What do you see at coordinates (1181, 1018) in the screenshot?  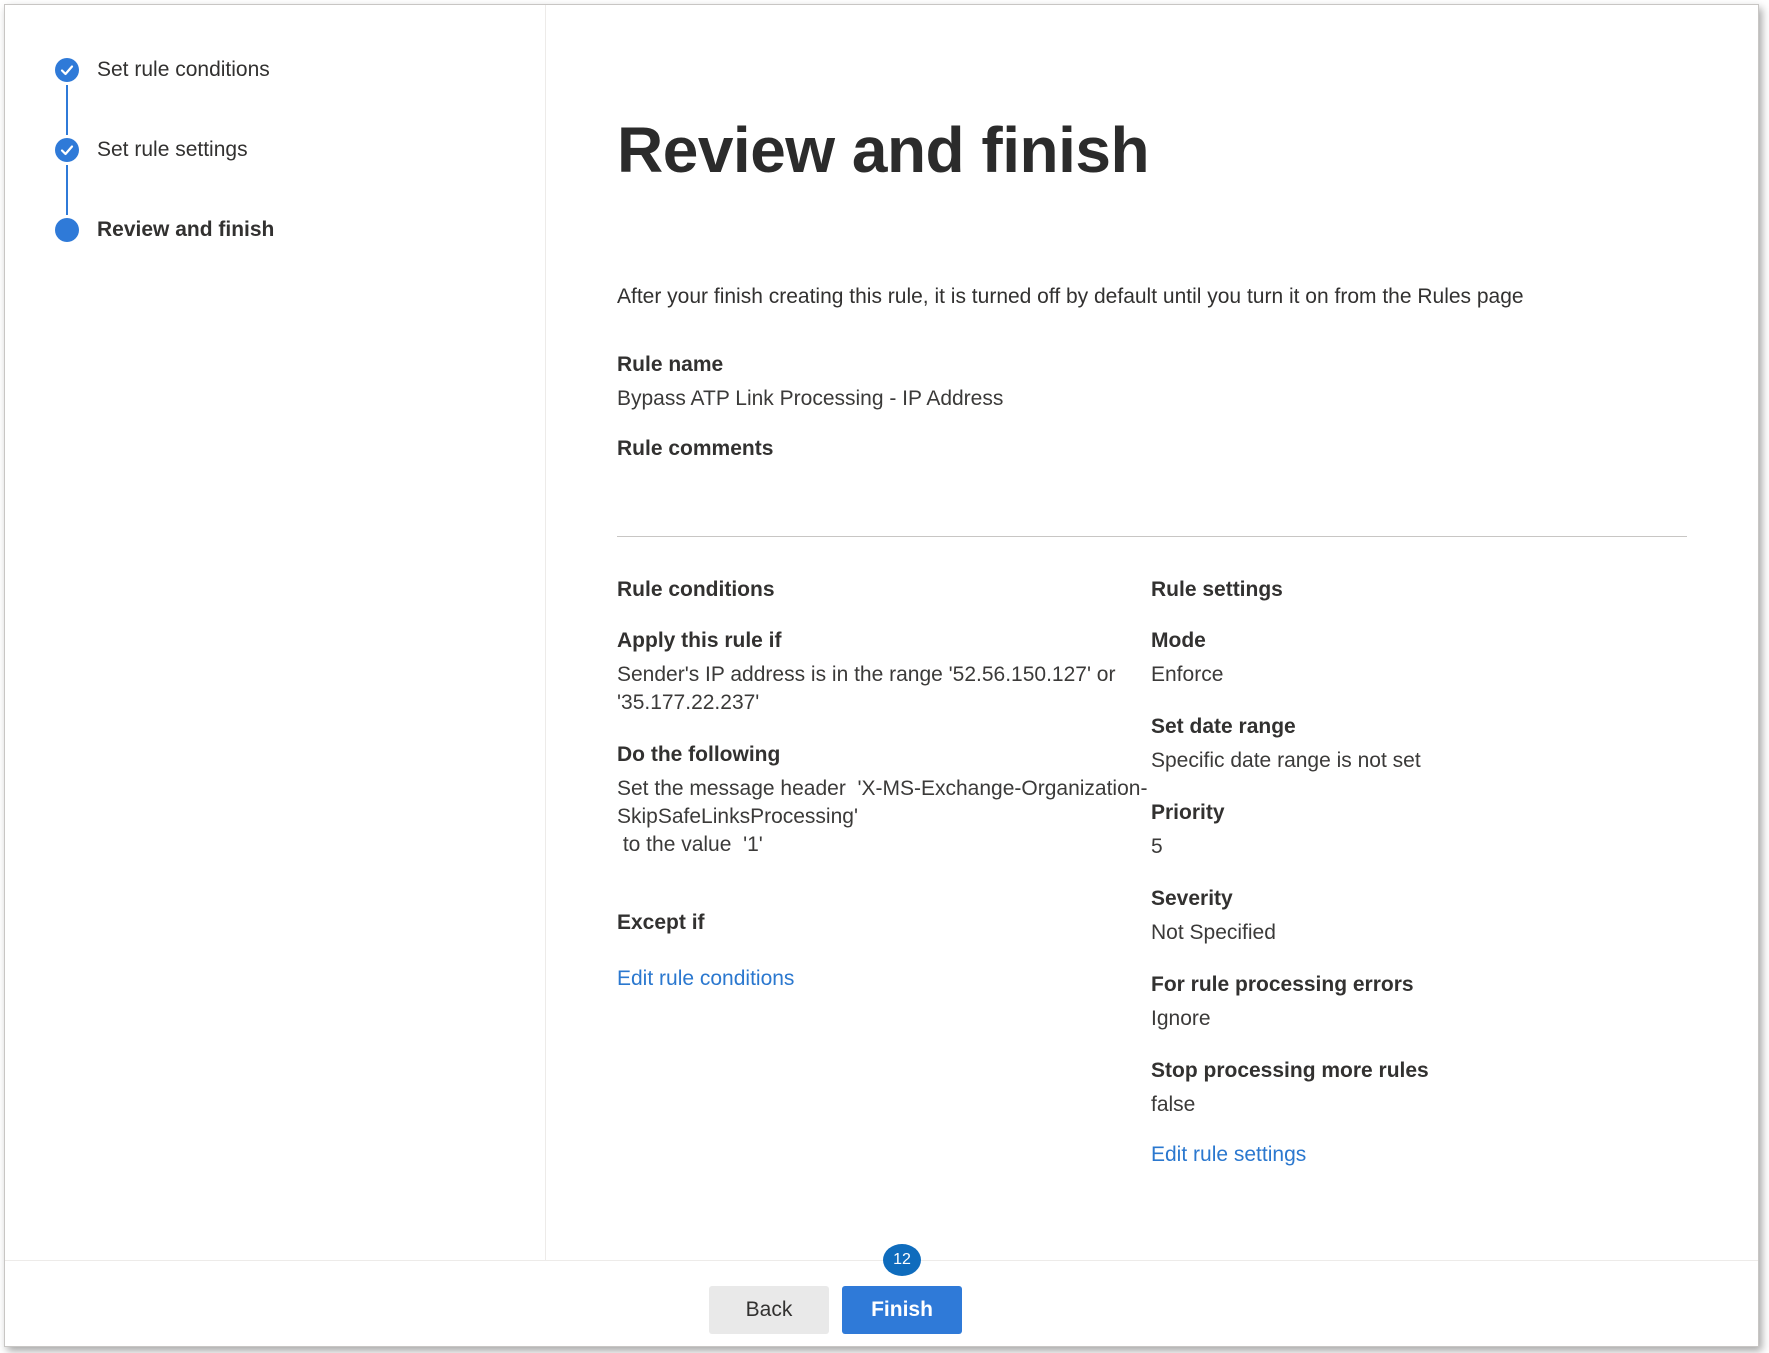 I see `processing-errors-value: Ignore` at bounding box center [1181, 1018].